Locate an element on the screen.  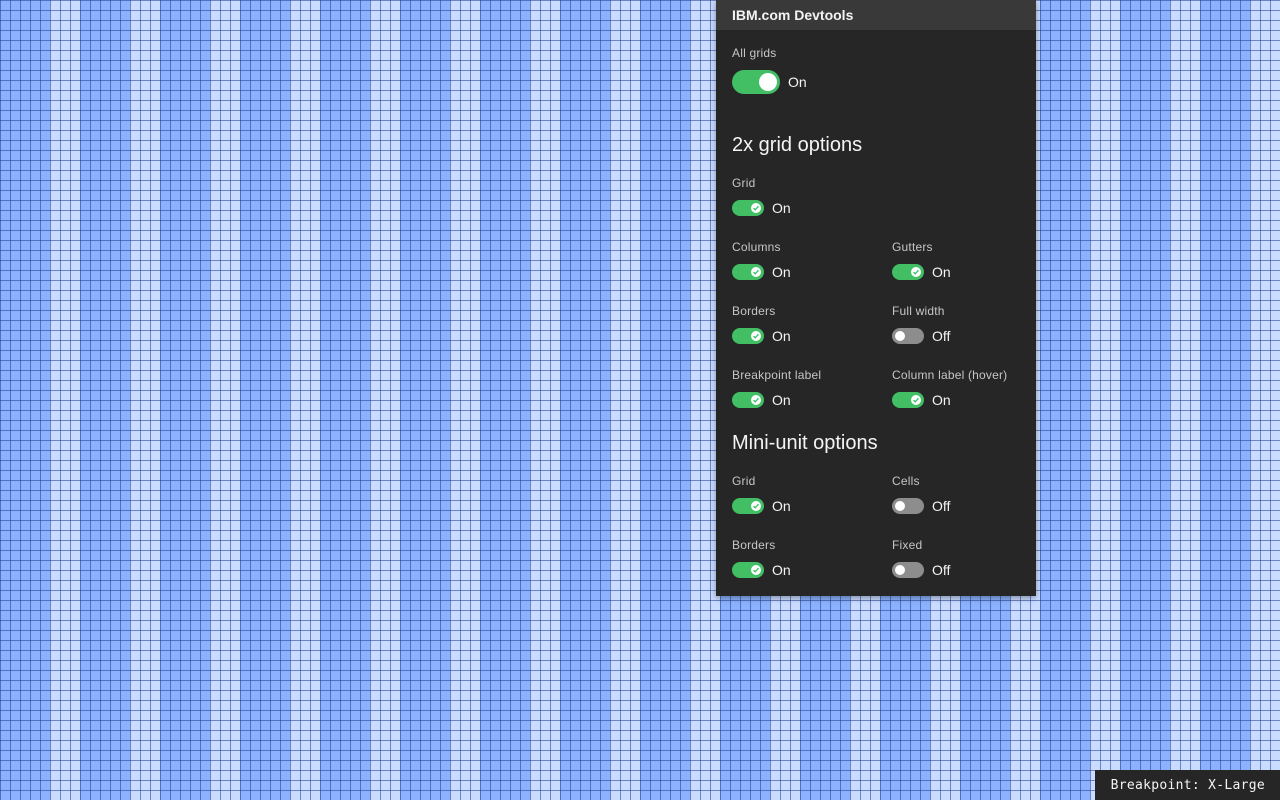
grid2x-gutters-toggle: On is located at coordinates (921, 272).